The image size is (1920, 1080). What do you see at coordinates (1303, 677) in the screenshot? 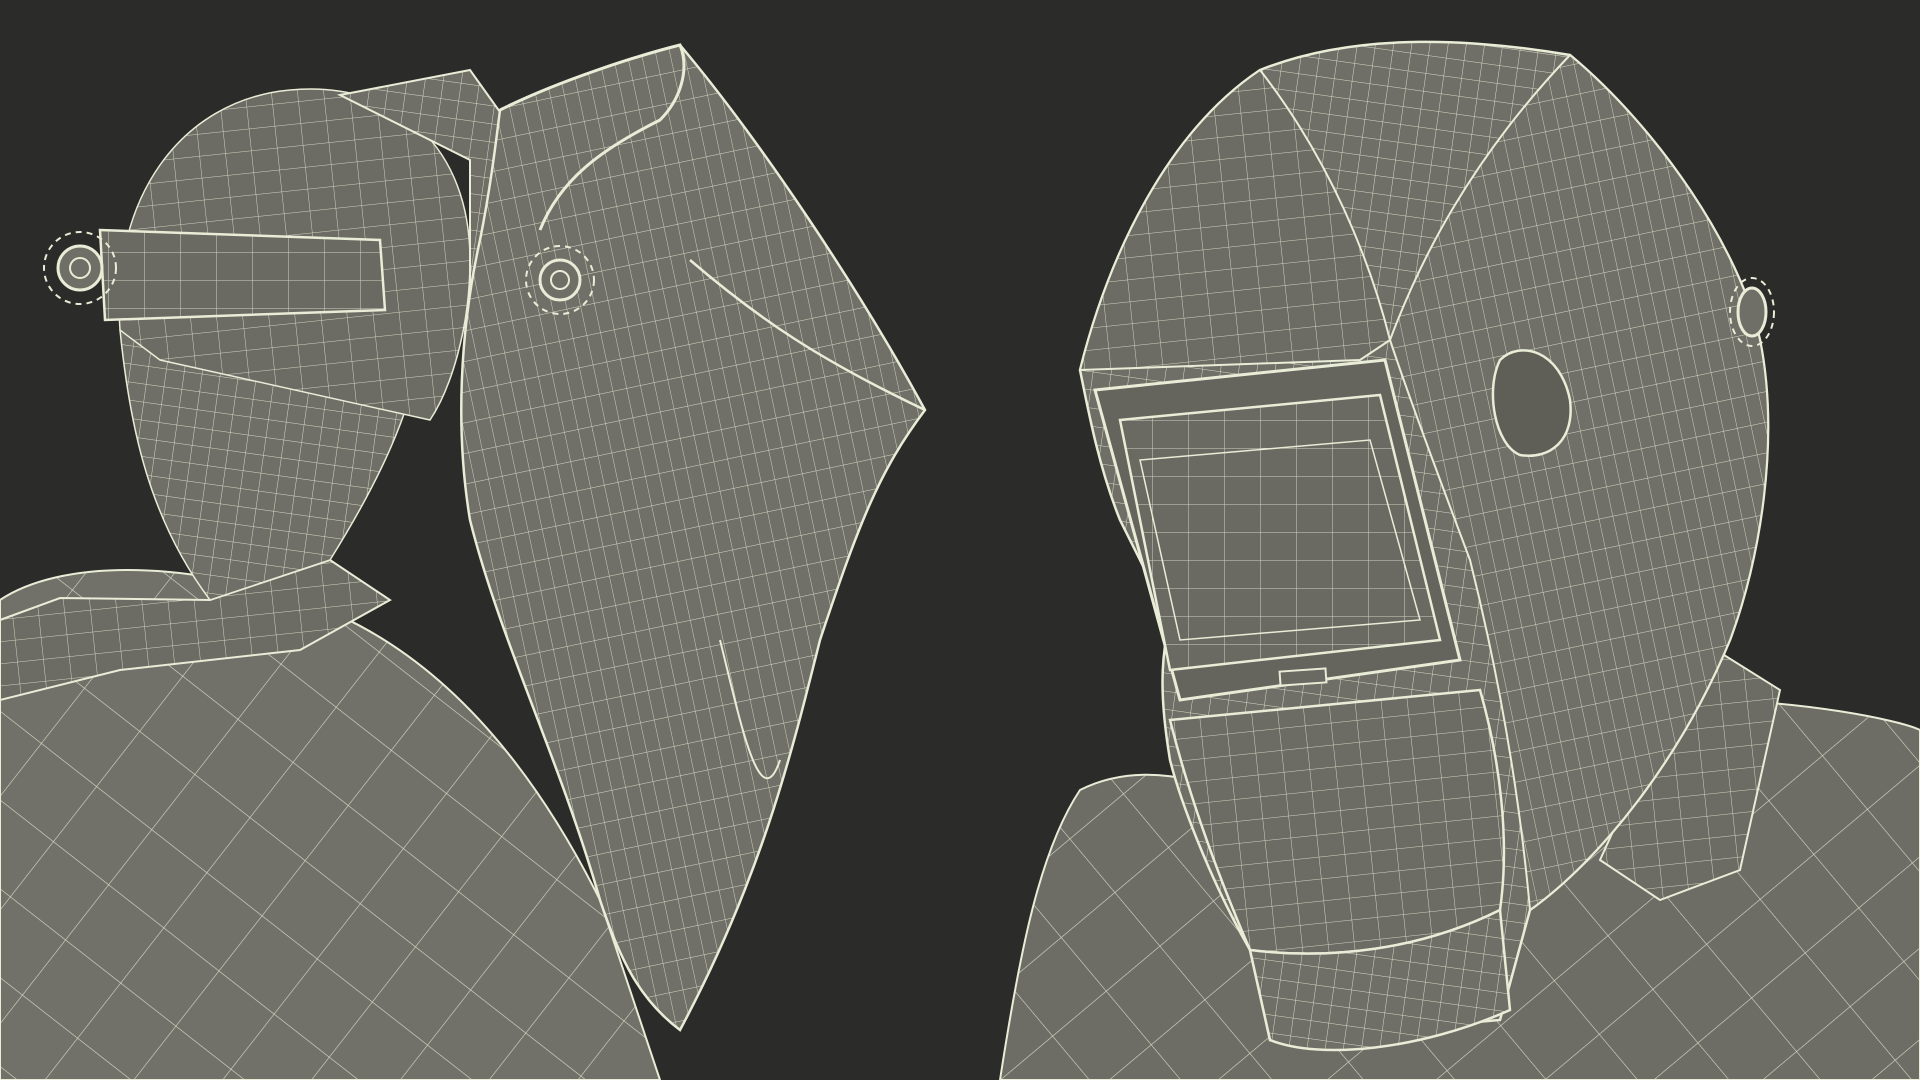
I see `right-lens-button` at bounding box center [1303, 677].